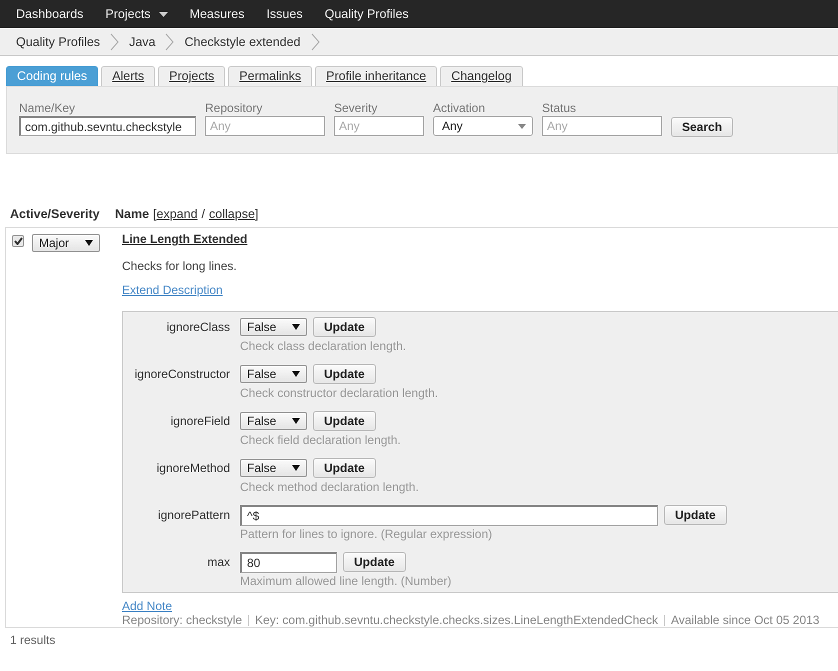 This screenshot has width=838, height=671. Describe the element at coordinates (50, 14) in the screenshot. I see `nav-link: Dashboards` at that location.